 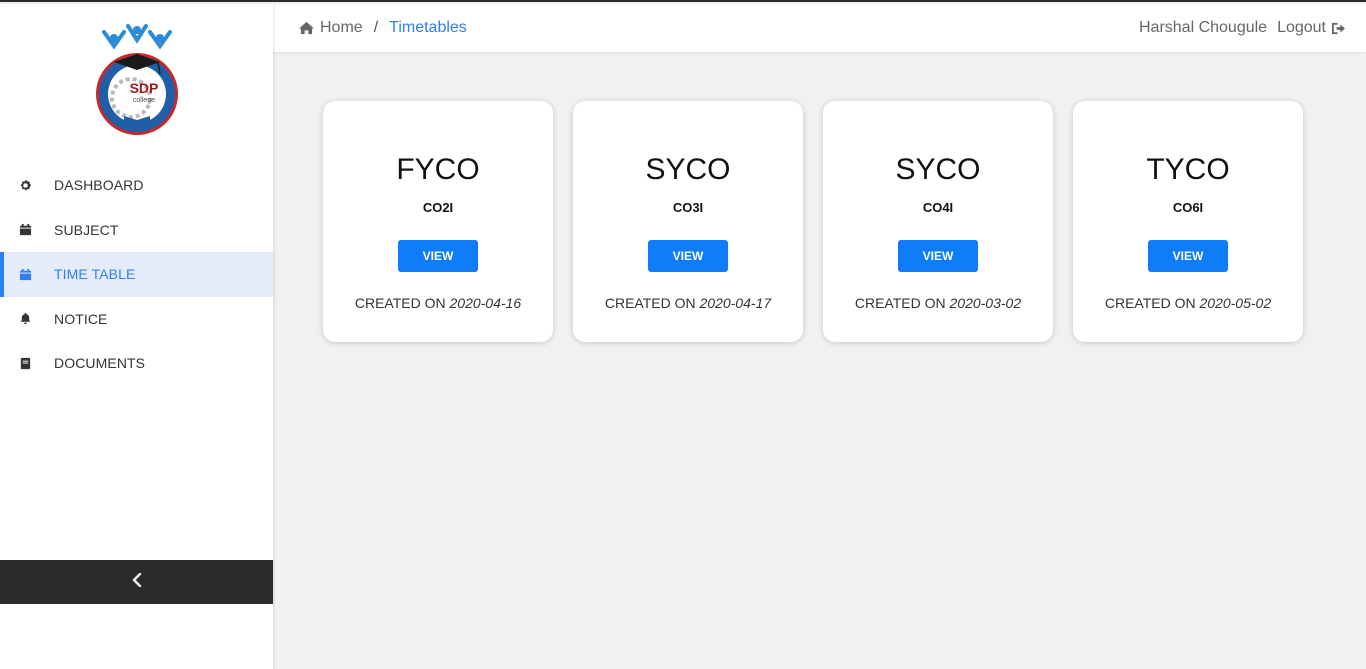 What do you see at coordinates (428, 28) in the screenshot?
I see `breadcrumb-current: Timetables` at bounding box center [428, 28].